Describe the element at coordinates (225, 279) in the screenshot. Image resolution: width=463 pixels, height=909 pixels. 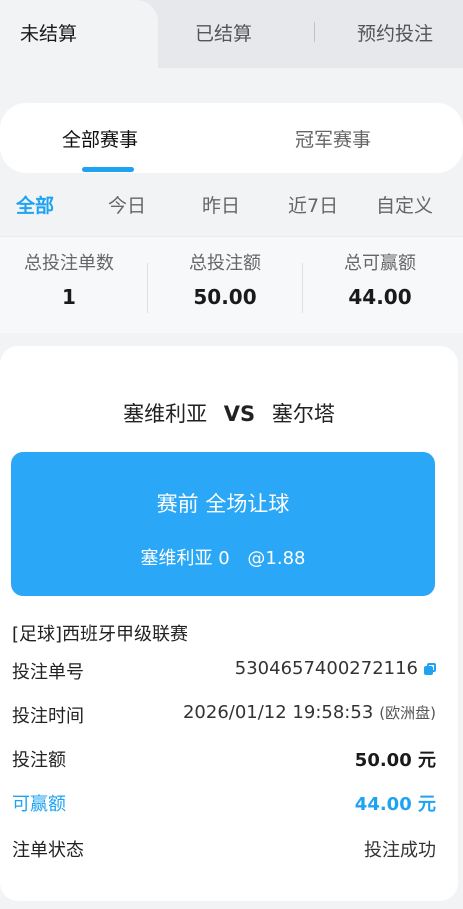
I see `summary-amount: 总投注额 50.00` at that location.